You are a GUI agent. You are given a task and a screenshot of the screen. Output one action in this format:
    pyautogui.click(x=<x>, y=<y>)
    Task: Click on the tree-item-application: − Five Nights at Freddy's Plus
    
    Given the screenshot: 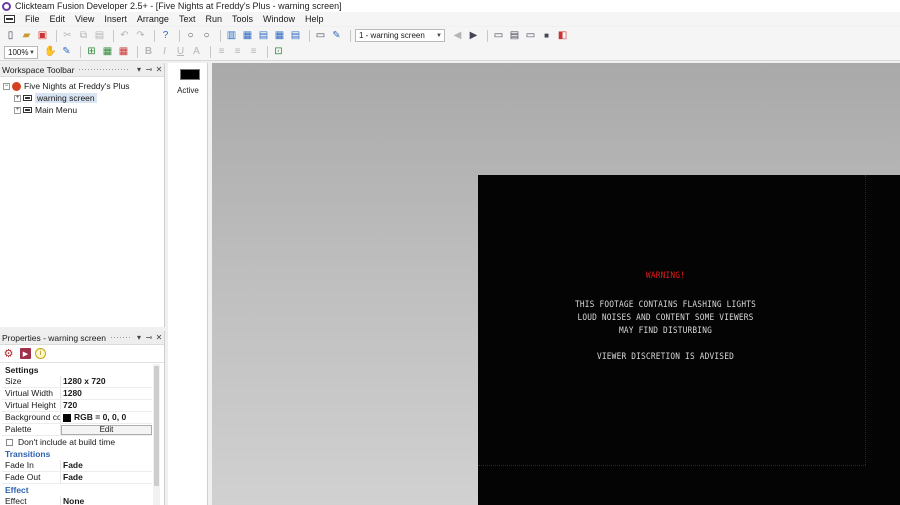 What is the action you would take?
    pyautogui.click(x=82, y=86)
    